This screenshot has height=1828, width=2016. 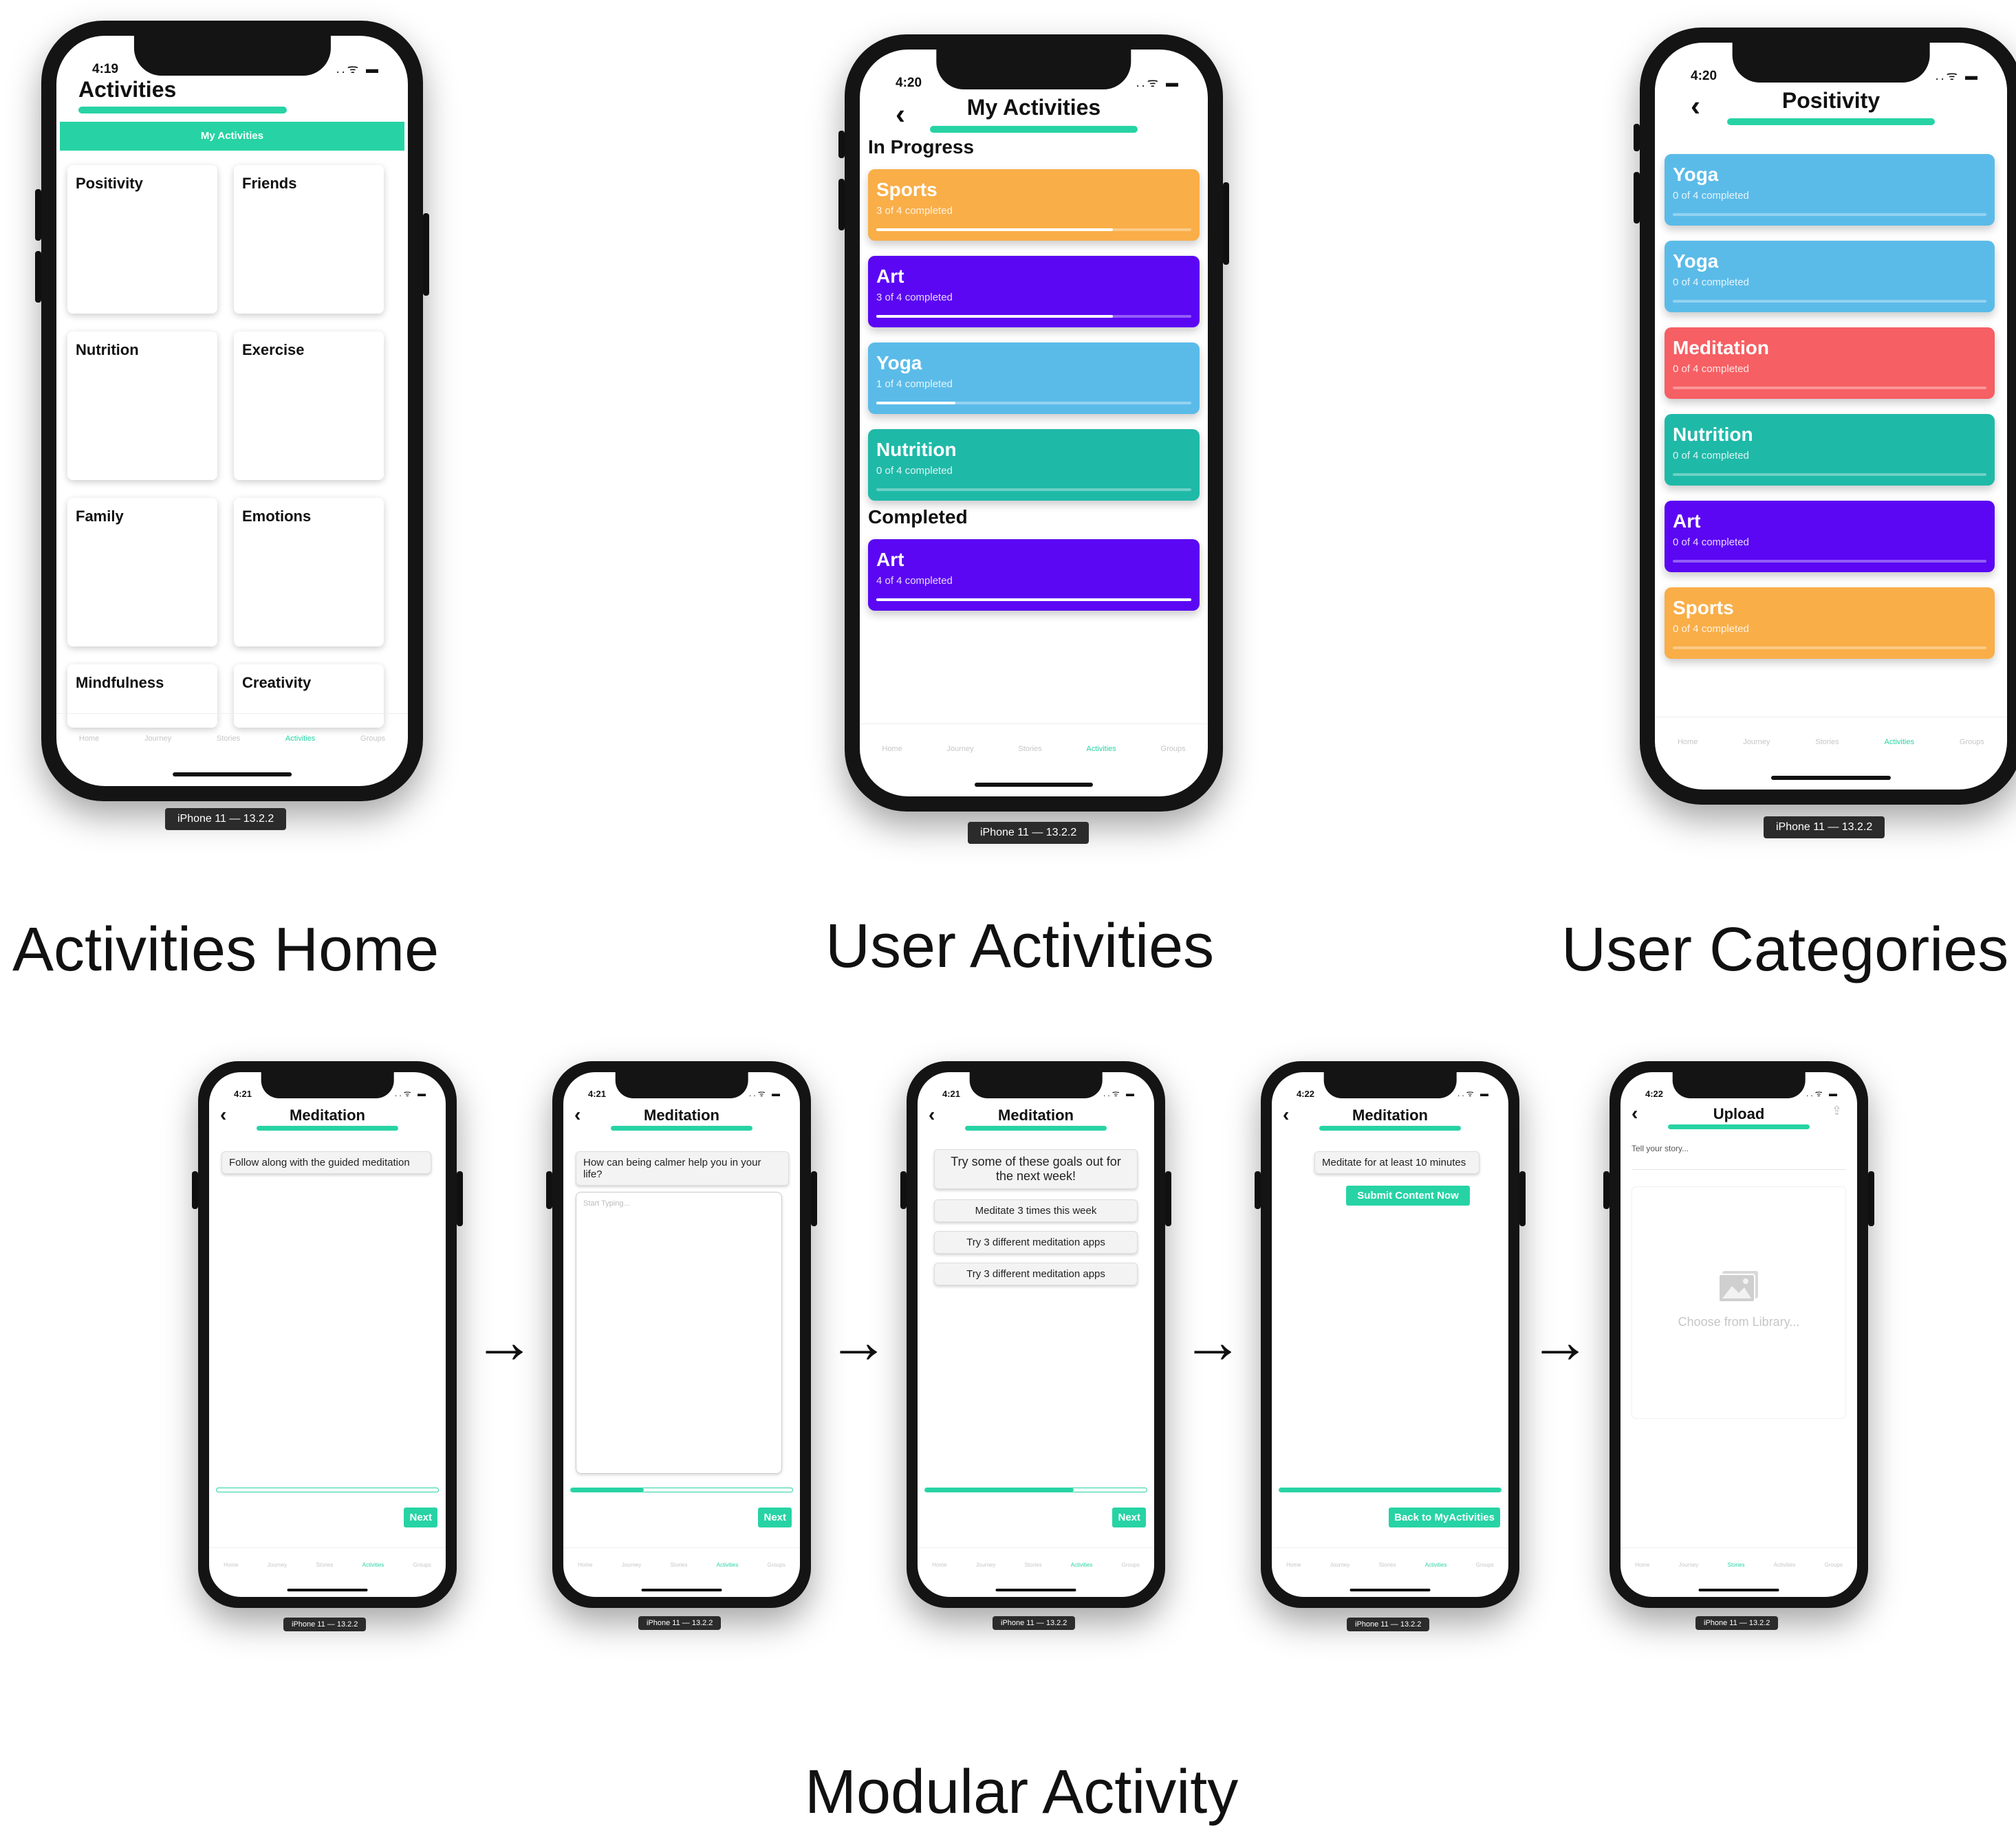 I want to click on category-tile: Family, so click(x=142, y=572).